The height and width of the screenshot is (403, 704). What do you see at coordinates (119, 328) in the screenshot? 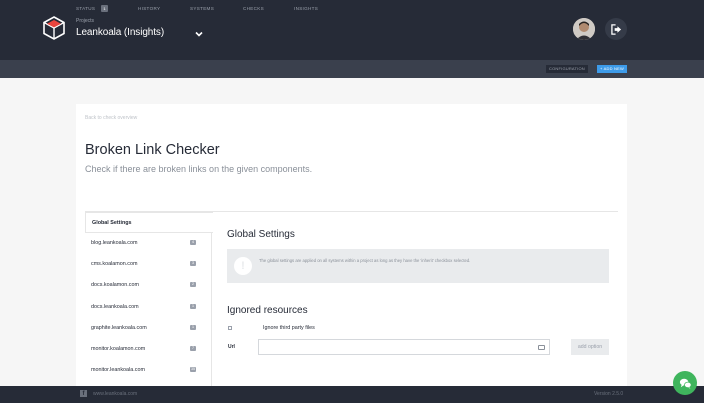
I see `sidebar-item-label: graphite.leankoala.com` at bounding box center [119, 328].